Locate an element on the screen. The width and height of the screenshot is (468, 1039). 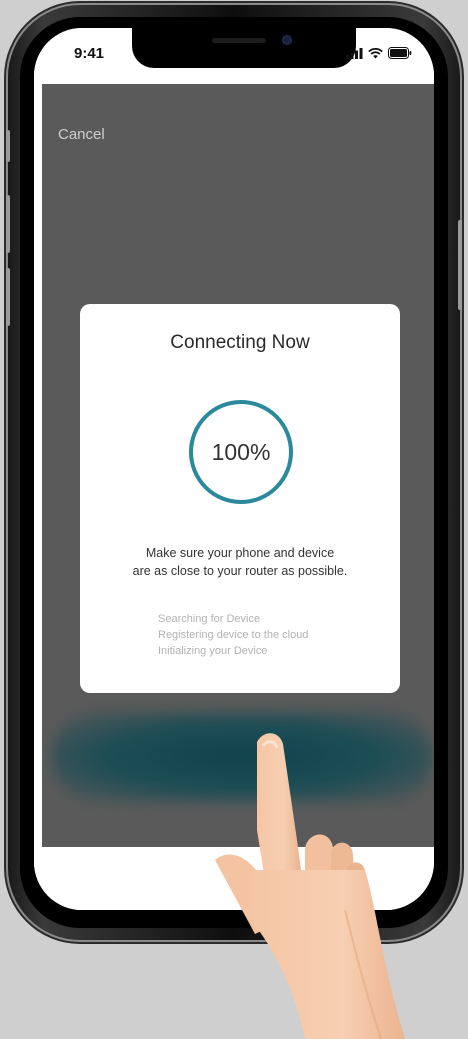
signal-icon is located at coordinates (354, 53).